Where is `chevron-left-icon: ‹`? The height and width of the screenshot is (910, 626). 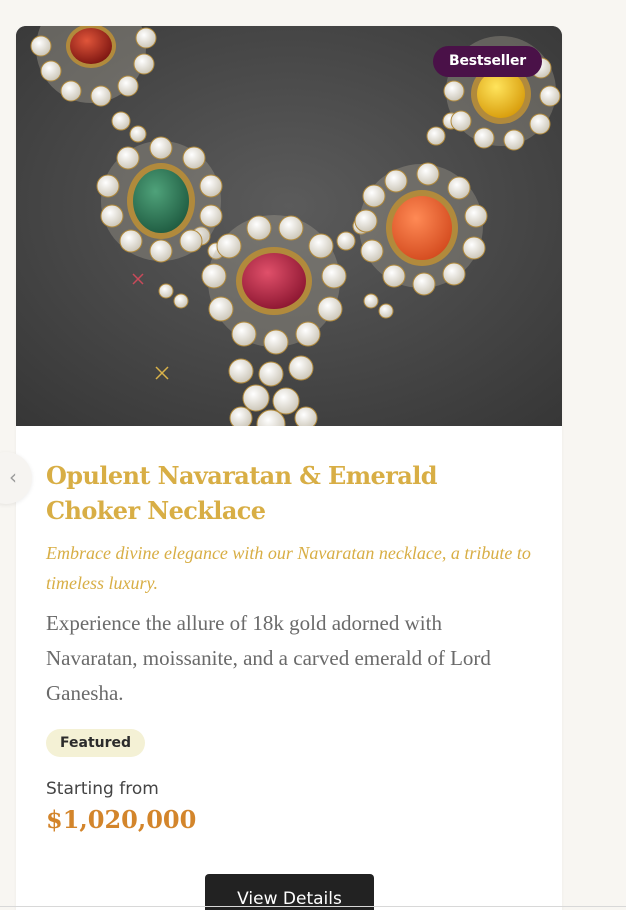 chevron-left-icon: ‹ is located at coordinates (13, 477).